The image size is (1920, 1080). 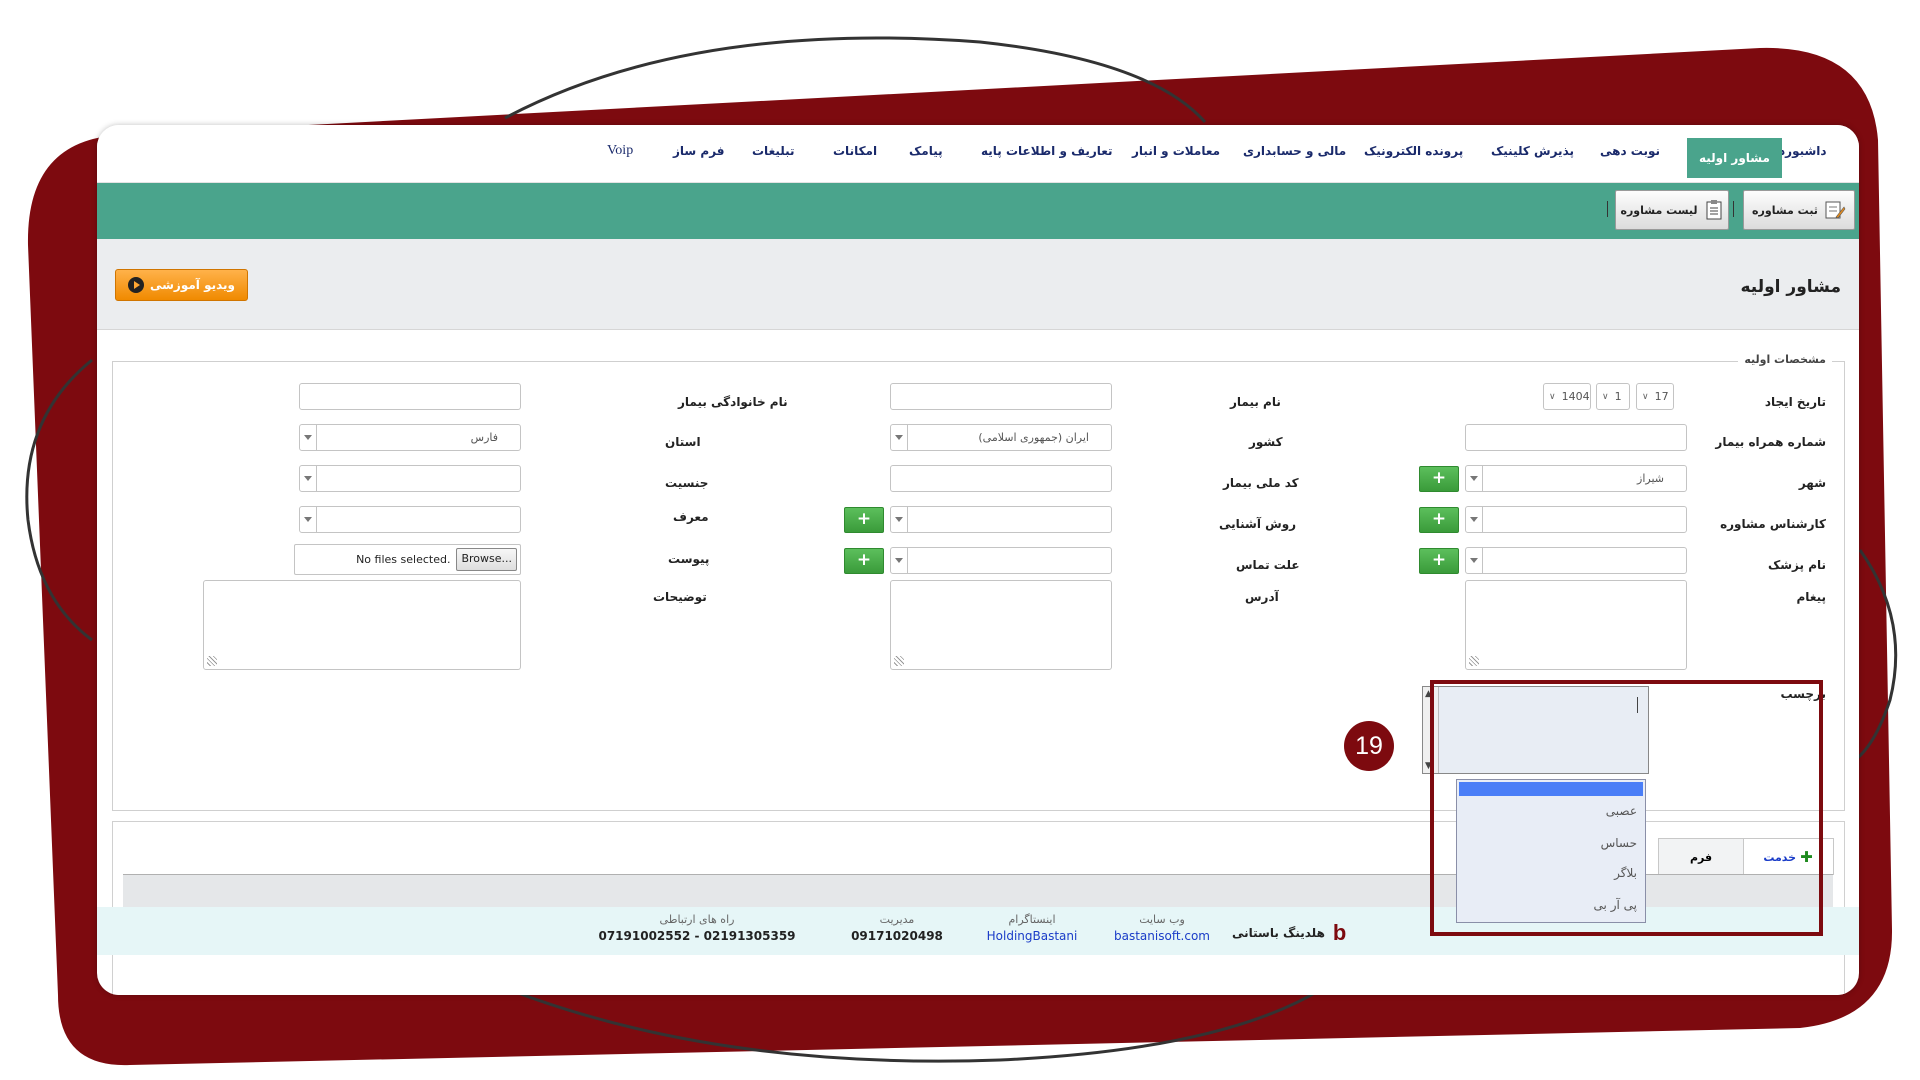 What do you see at coordinates (410, 519) in the screenshot?
I see `referrer-select` at bounding box center [410, 519].